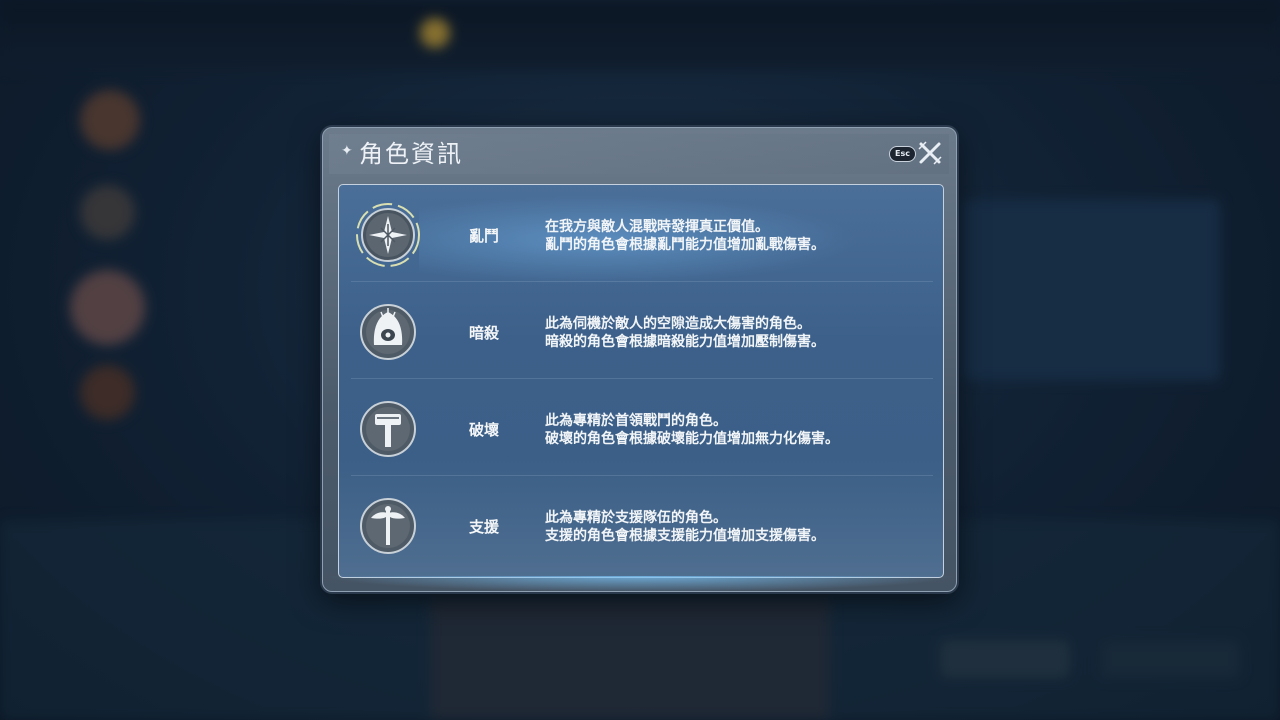 Image resolution: width=1280 pixels, height=720 pixels. What do you see at coordinates (636, 421) in the screenshot?
I see `role-description-line: 此為專精於首領戰鬥的角色。` at bounding box center [636, 421].